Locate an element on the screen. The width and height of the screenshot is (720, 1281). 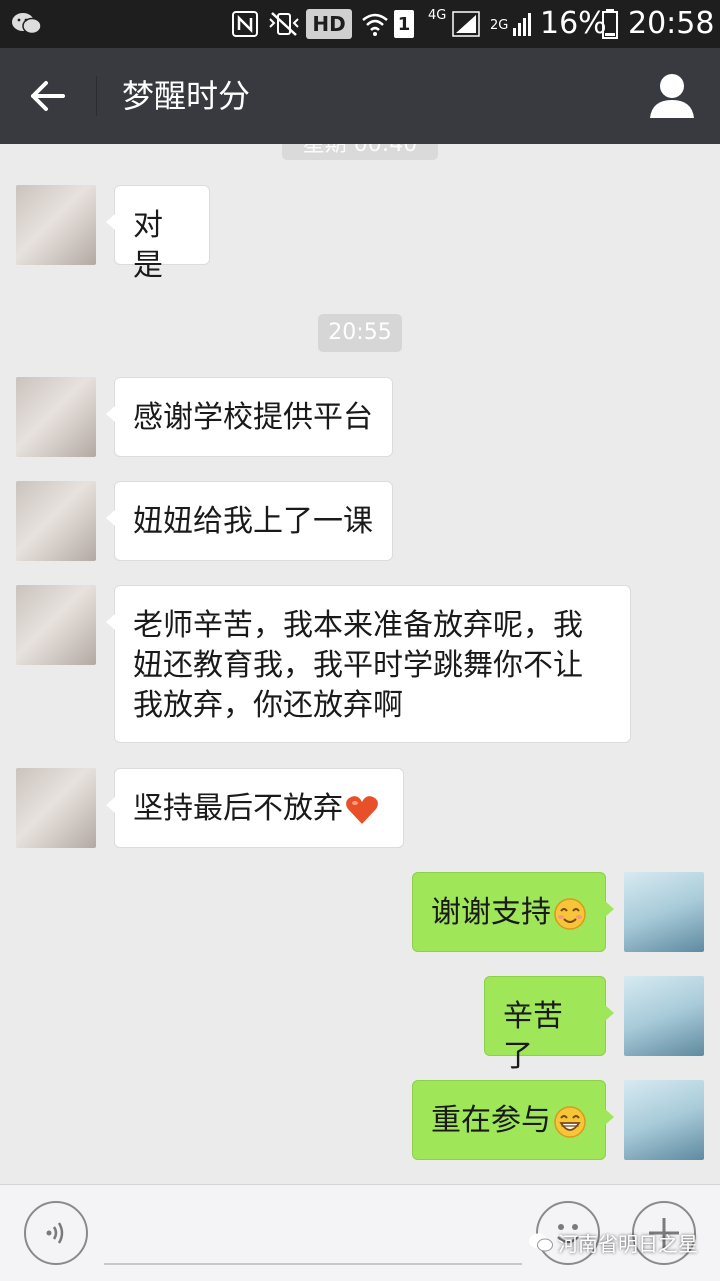
message-text-line: 妞还教育我，我平时学跳舞你不让 is located at coordinates (358, 665).